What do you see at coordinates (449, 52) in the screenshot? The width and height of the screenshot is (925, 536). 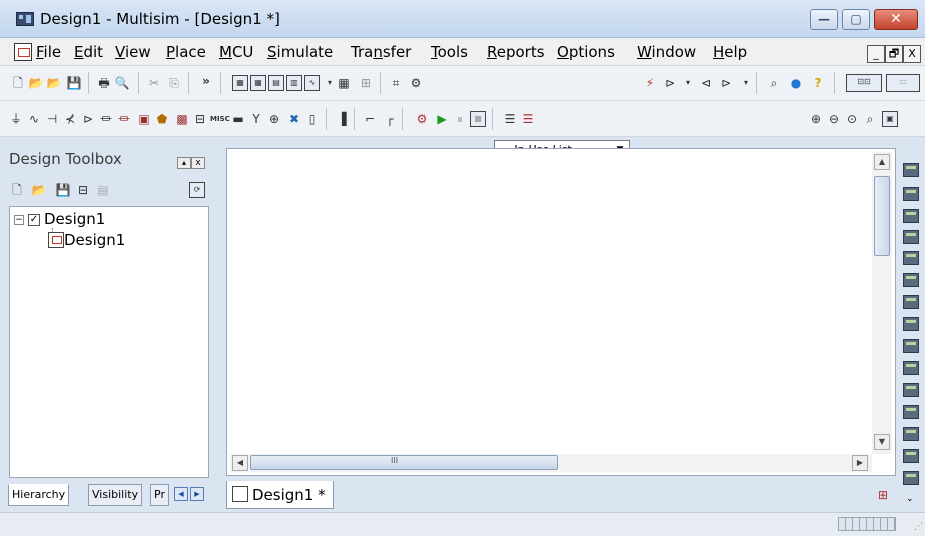 I see `menu-item-tools: Tools` at bounding box center [449, 52].